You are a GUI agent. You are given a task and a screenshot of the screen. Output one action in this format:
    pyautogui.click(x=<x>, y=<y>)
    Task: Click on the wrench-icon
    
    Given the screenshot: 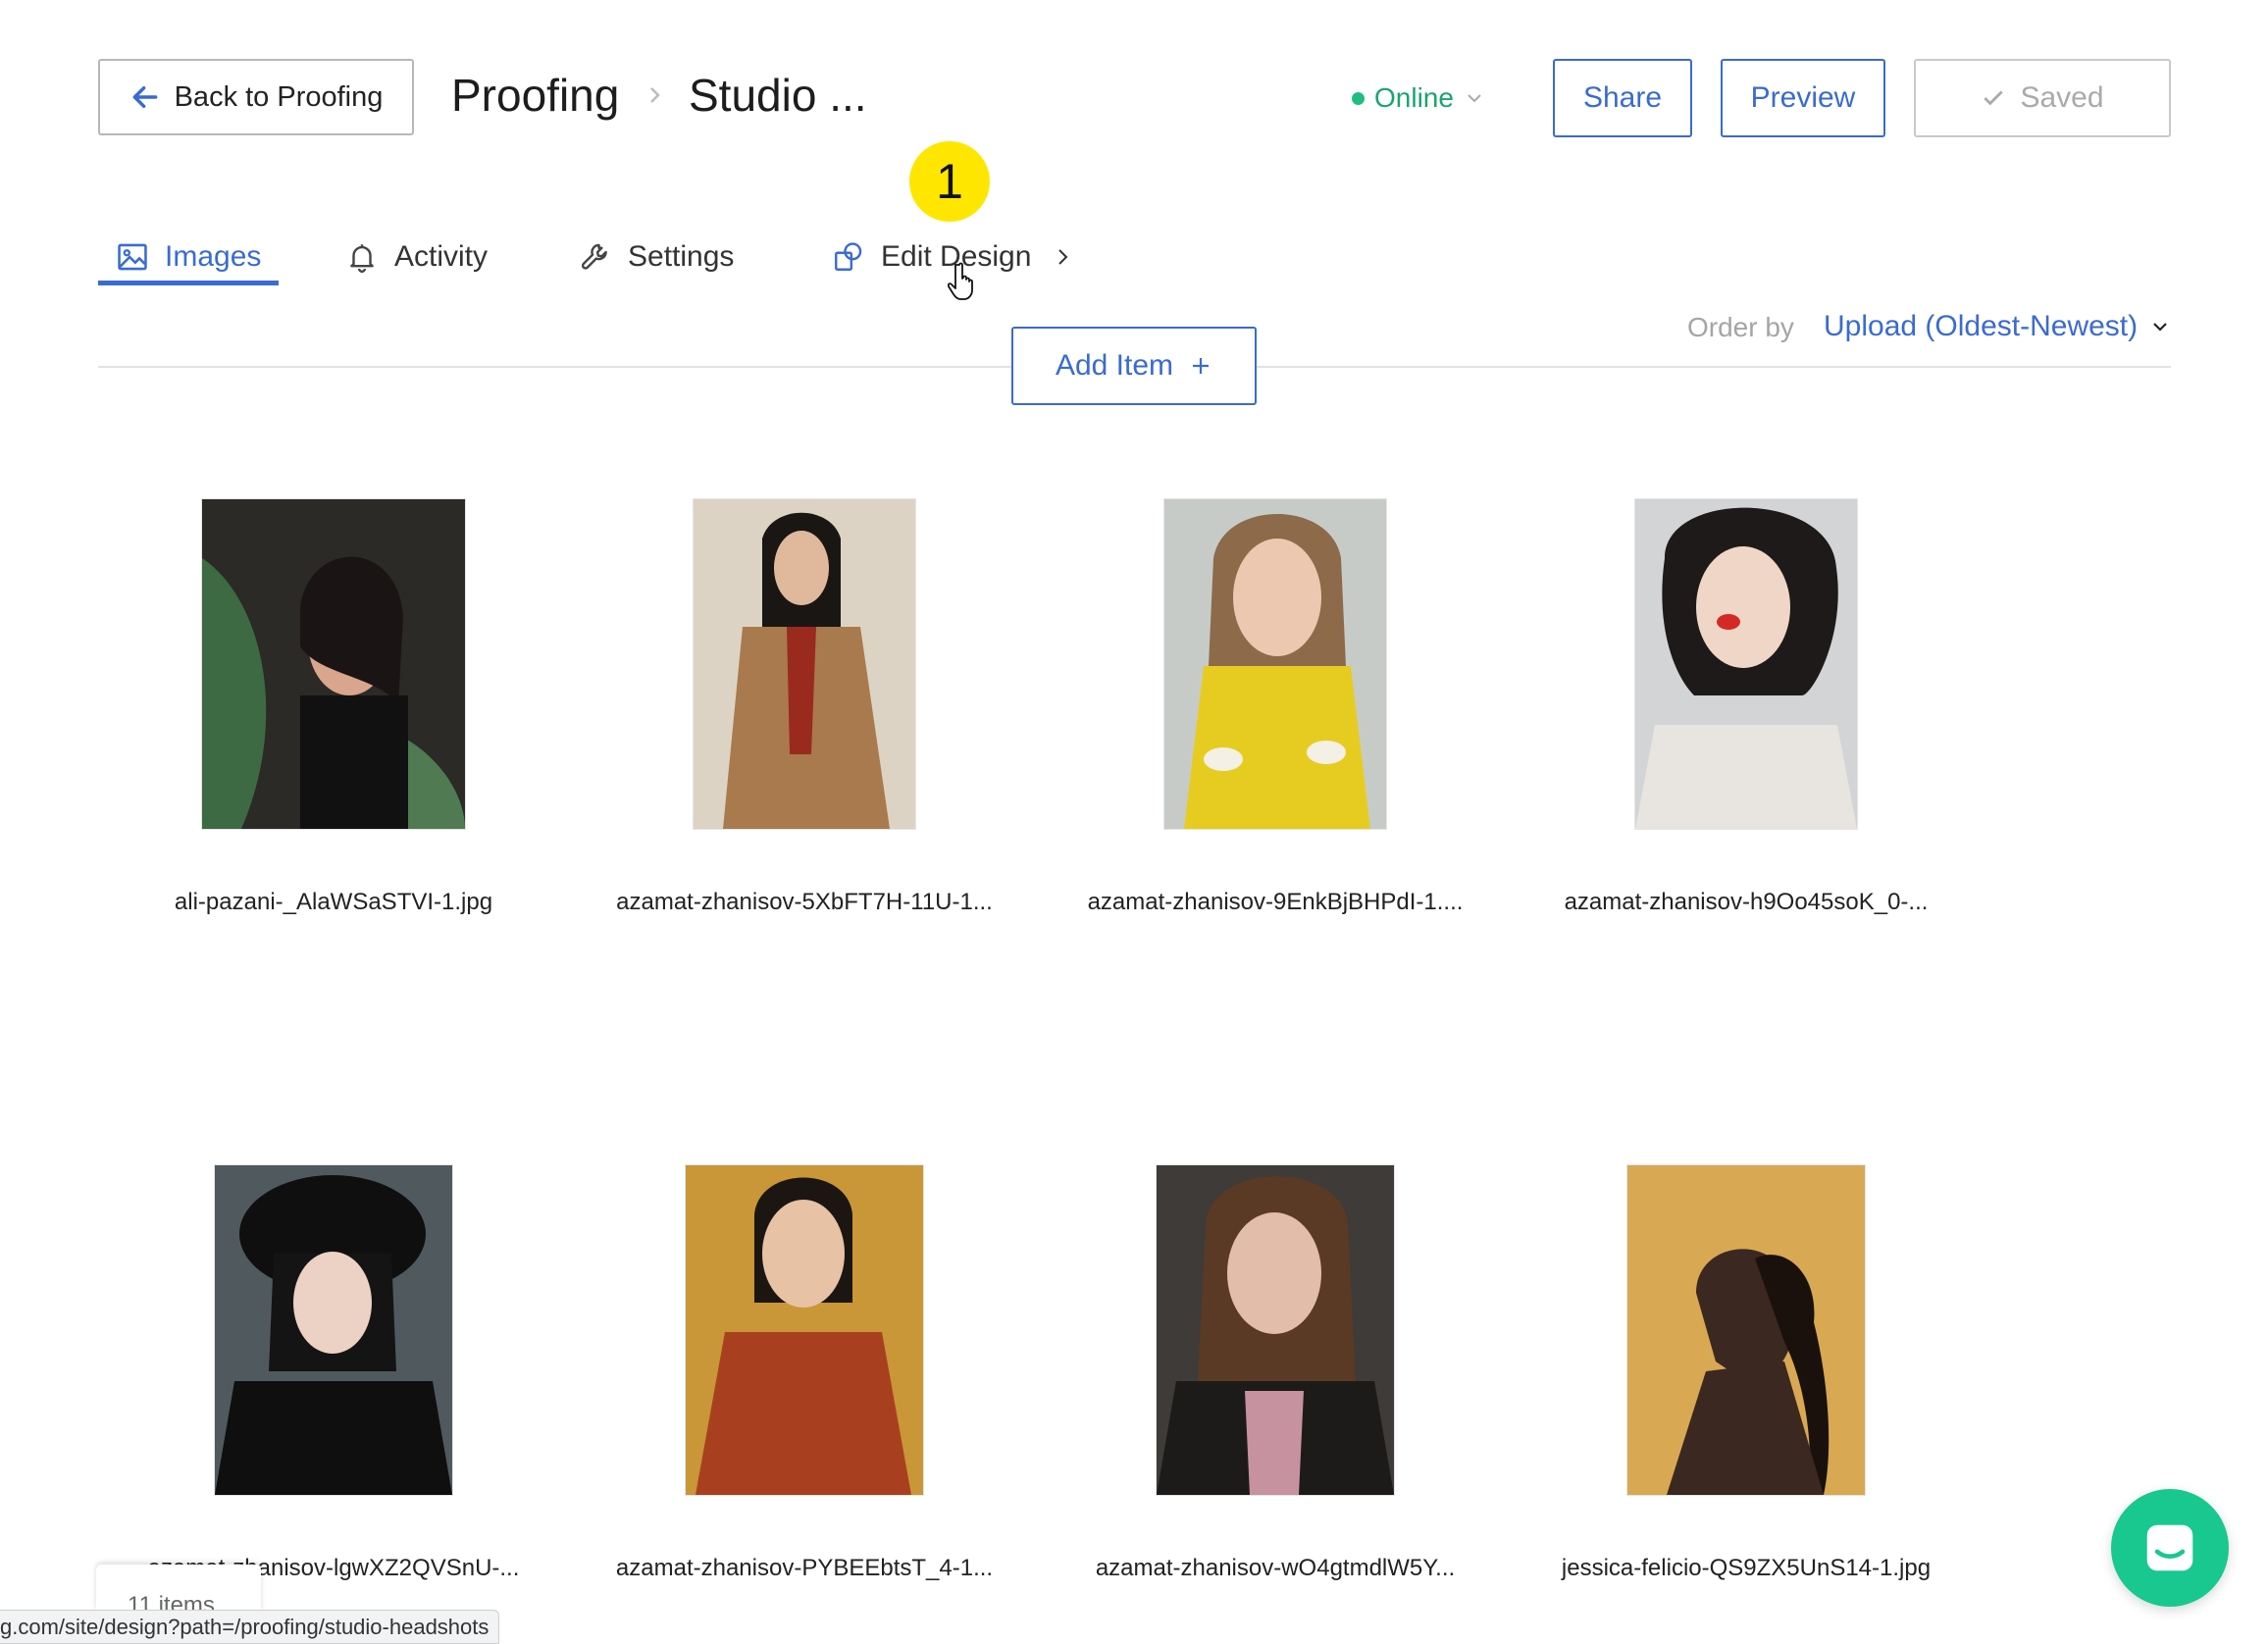 What is the action you would take?
    pyautogui.click(x=594, y=256)
    